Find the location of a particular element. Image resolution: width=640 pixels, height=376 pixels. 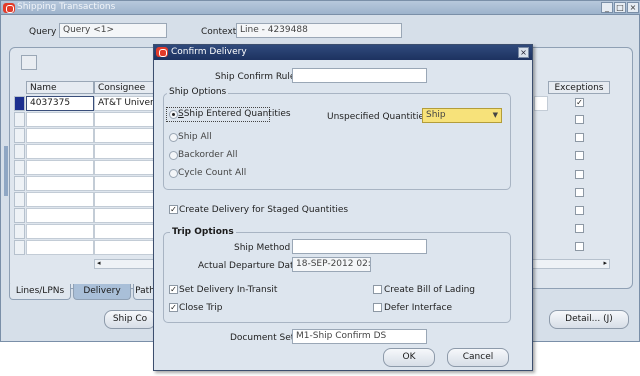

ship-options-title: Ship Options is located at coordinates (198, 92).